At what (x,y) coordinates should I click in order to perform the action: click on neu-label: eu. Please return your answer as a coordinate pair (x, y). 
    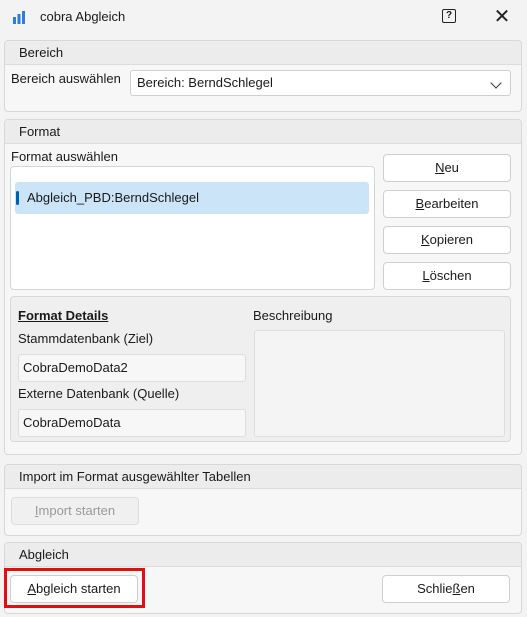
    Looking at the image, I should click on (451, 167).